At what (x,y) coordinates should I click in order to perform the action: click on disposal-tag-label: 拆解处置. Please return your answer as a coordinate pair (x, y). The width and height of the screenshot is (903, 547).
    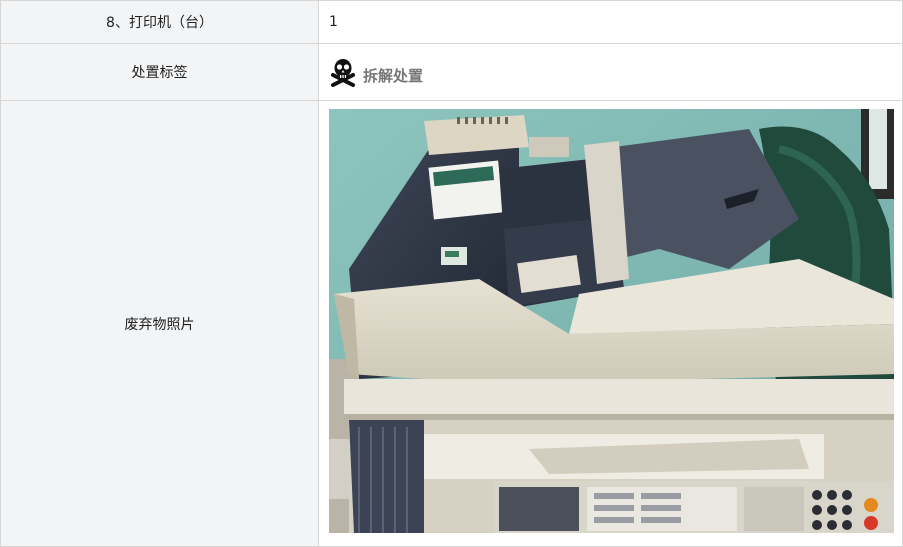
    Looking at the image, I should click on (393, 75).